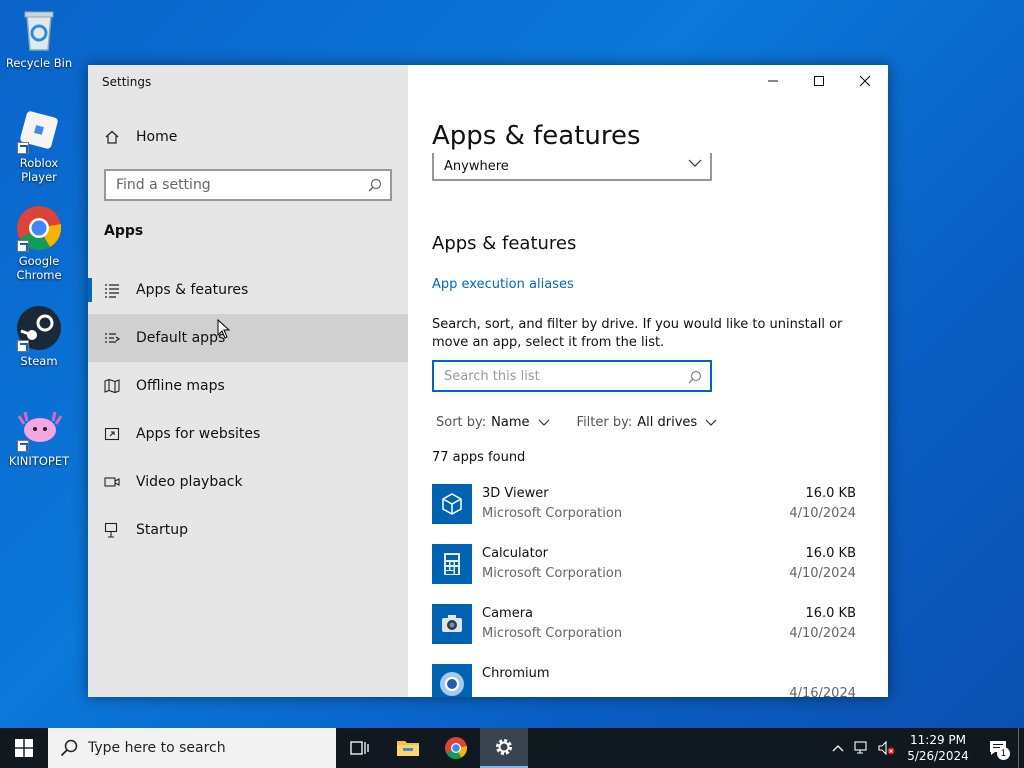 The image size is (1024, 768). What do you see at coordinates (1021, 748) in the screenshot?
I see `show-desktop-button` at bounding box center [1021, 748].